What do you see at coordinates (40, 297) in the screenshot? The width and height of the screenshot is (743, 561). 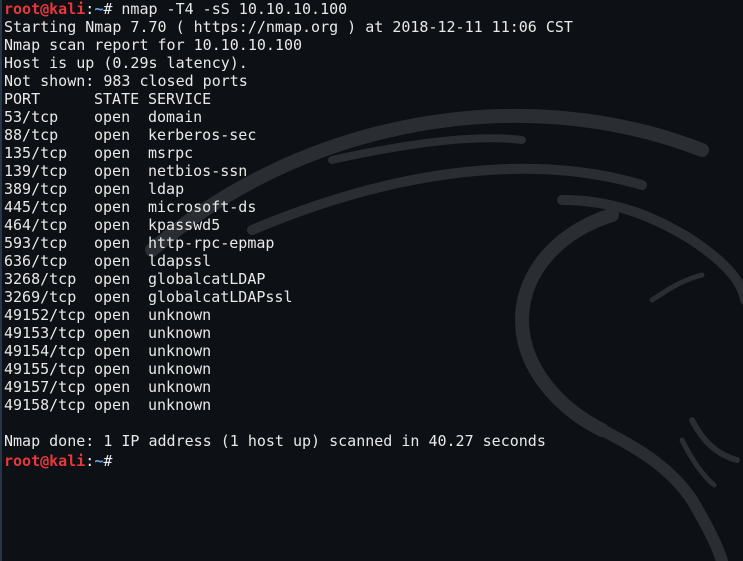 I see `port-cell: 3269/tcp` at bounding box center [40, 297].